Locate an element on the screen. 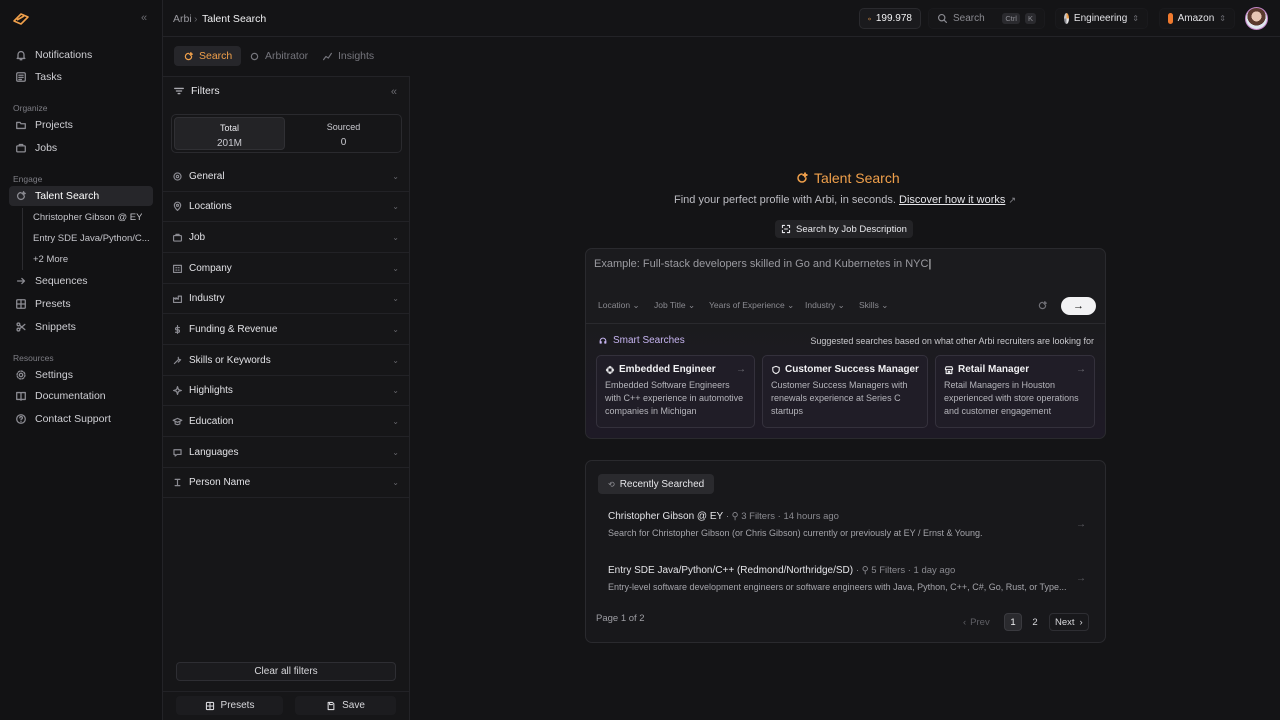 The height and width of the screenshot is (720, 1280). chip-label: Industry is located at coordinates (820, 305).